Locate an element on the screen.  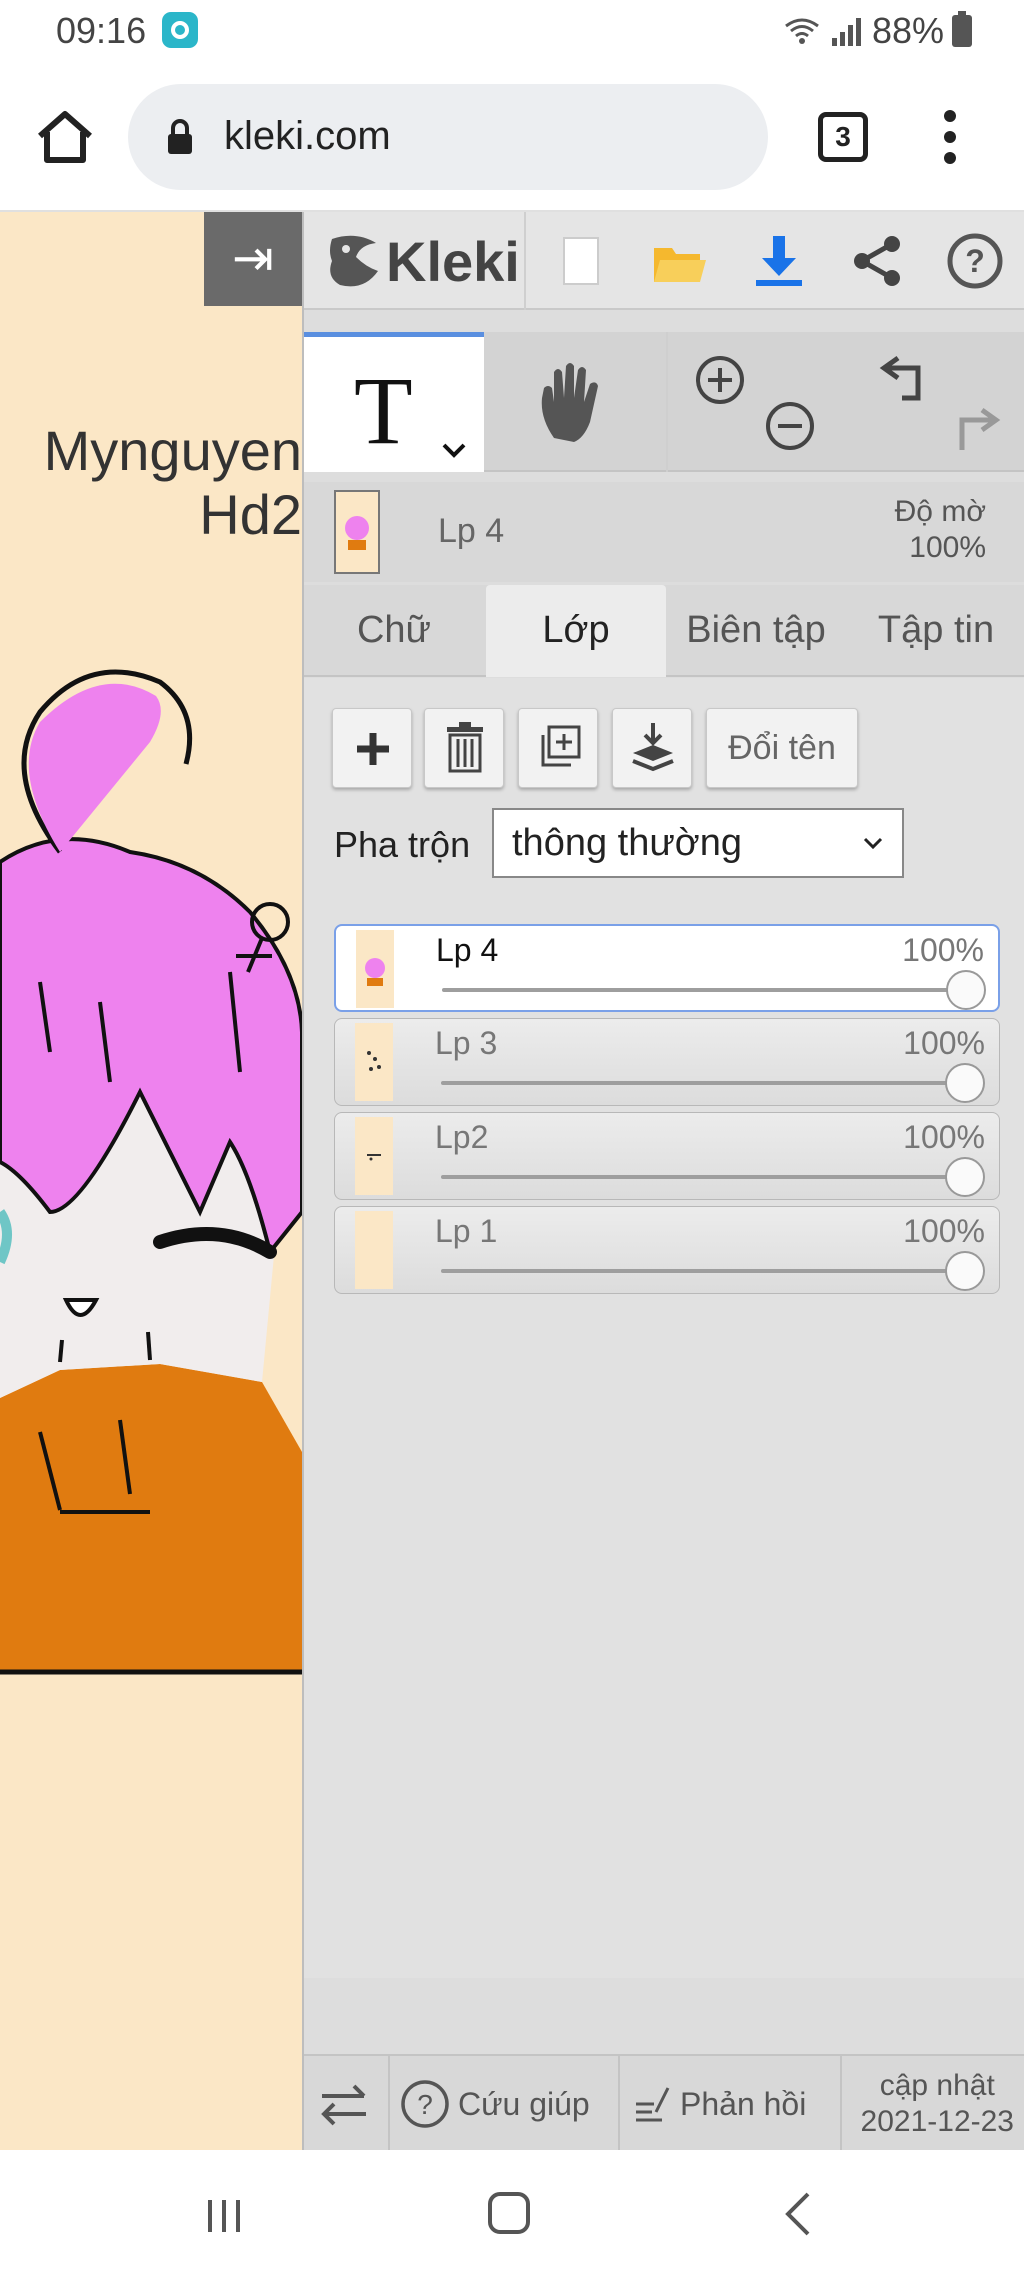
share-icon is located at coordinates (877, 261).